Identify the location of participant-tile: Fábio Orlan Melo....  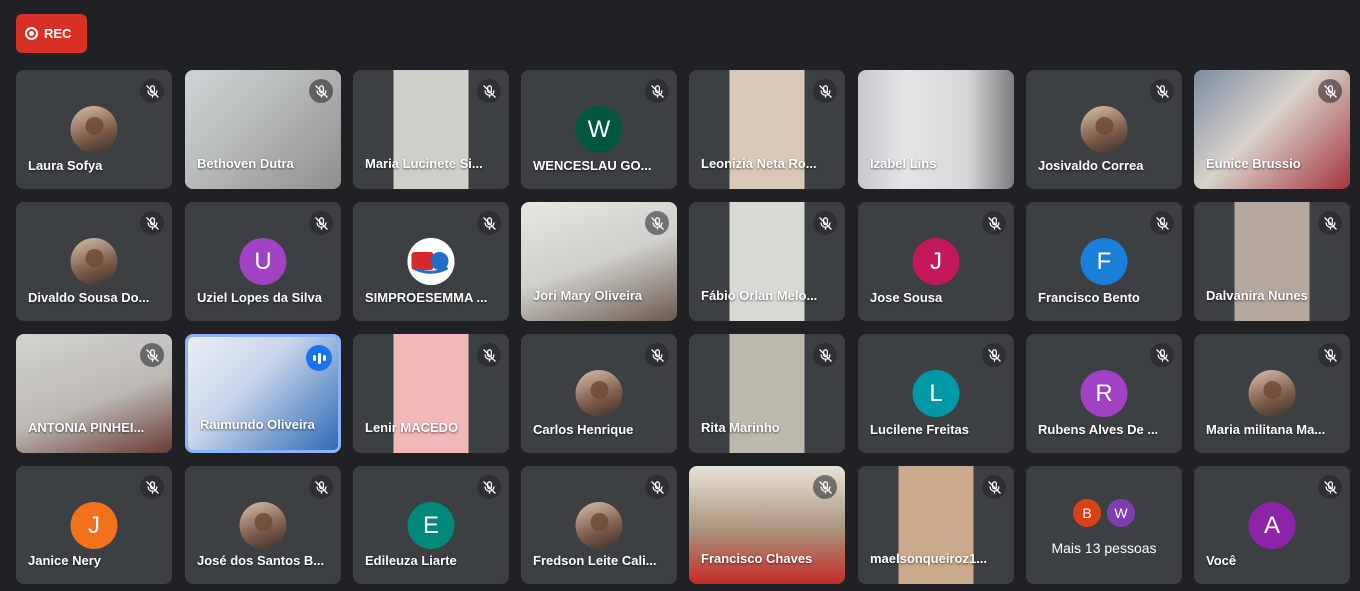
(767, 261).